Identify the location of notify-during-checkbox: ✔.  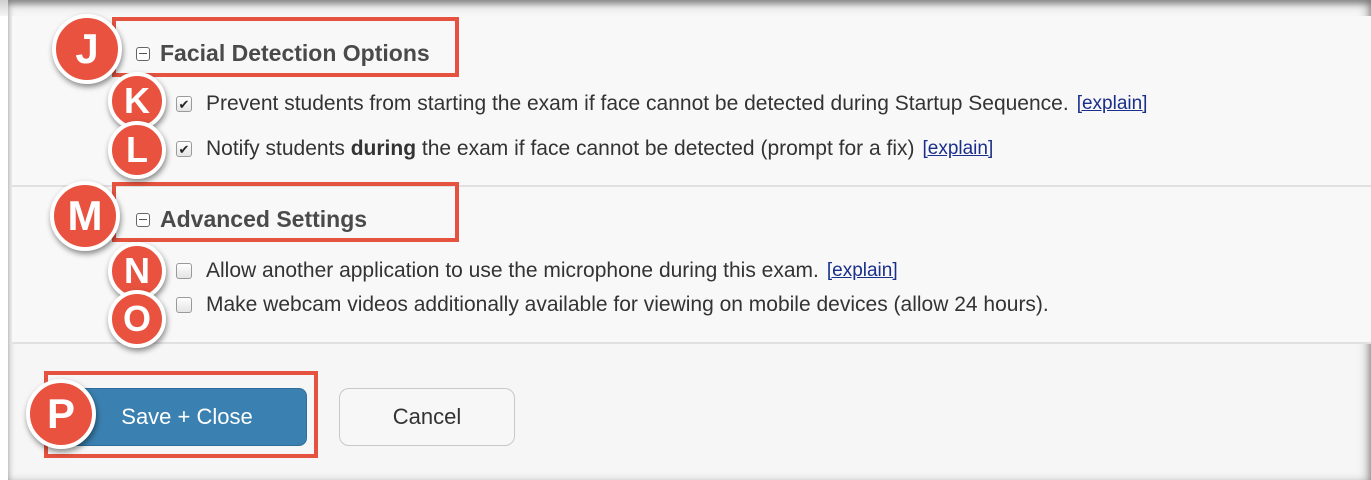
(184, 149).